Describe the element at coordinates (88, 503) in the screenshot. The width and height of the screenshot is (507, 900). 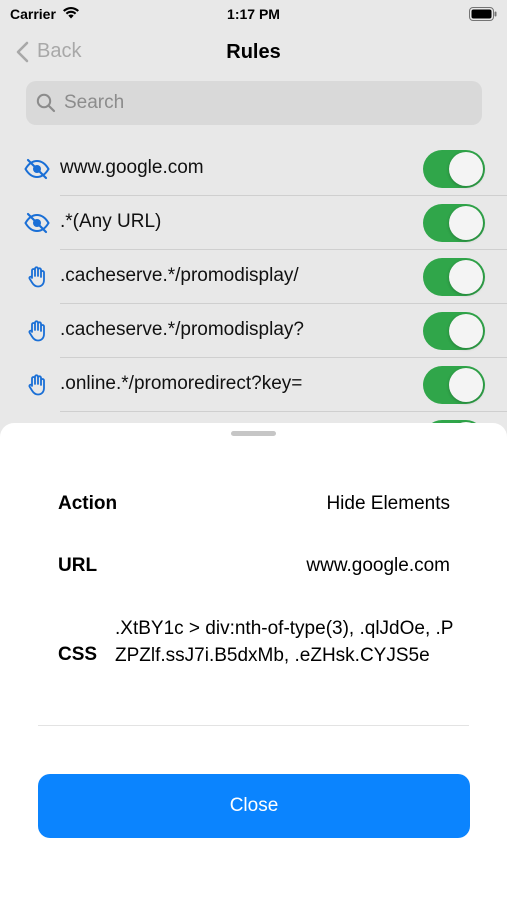
I see `action-key: Action` at that location.